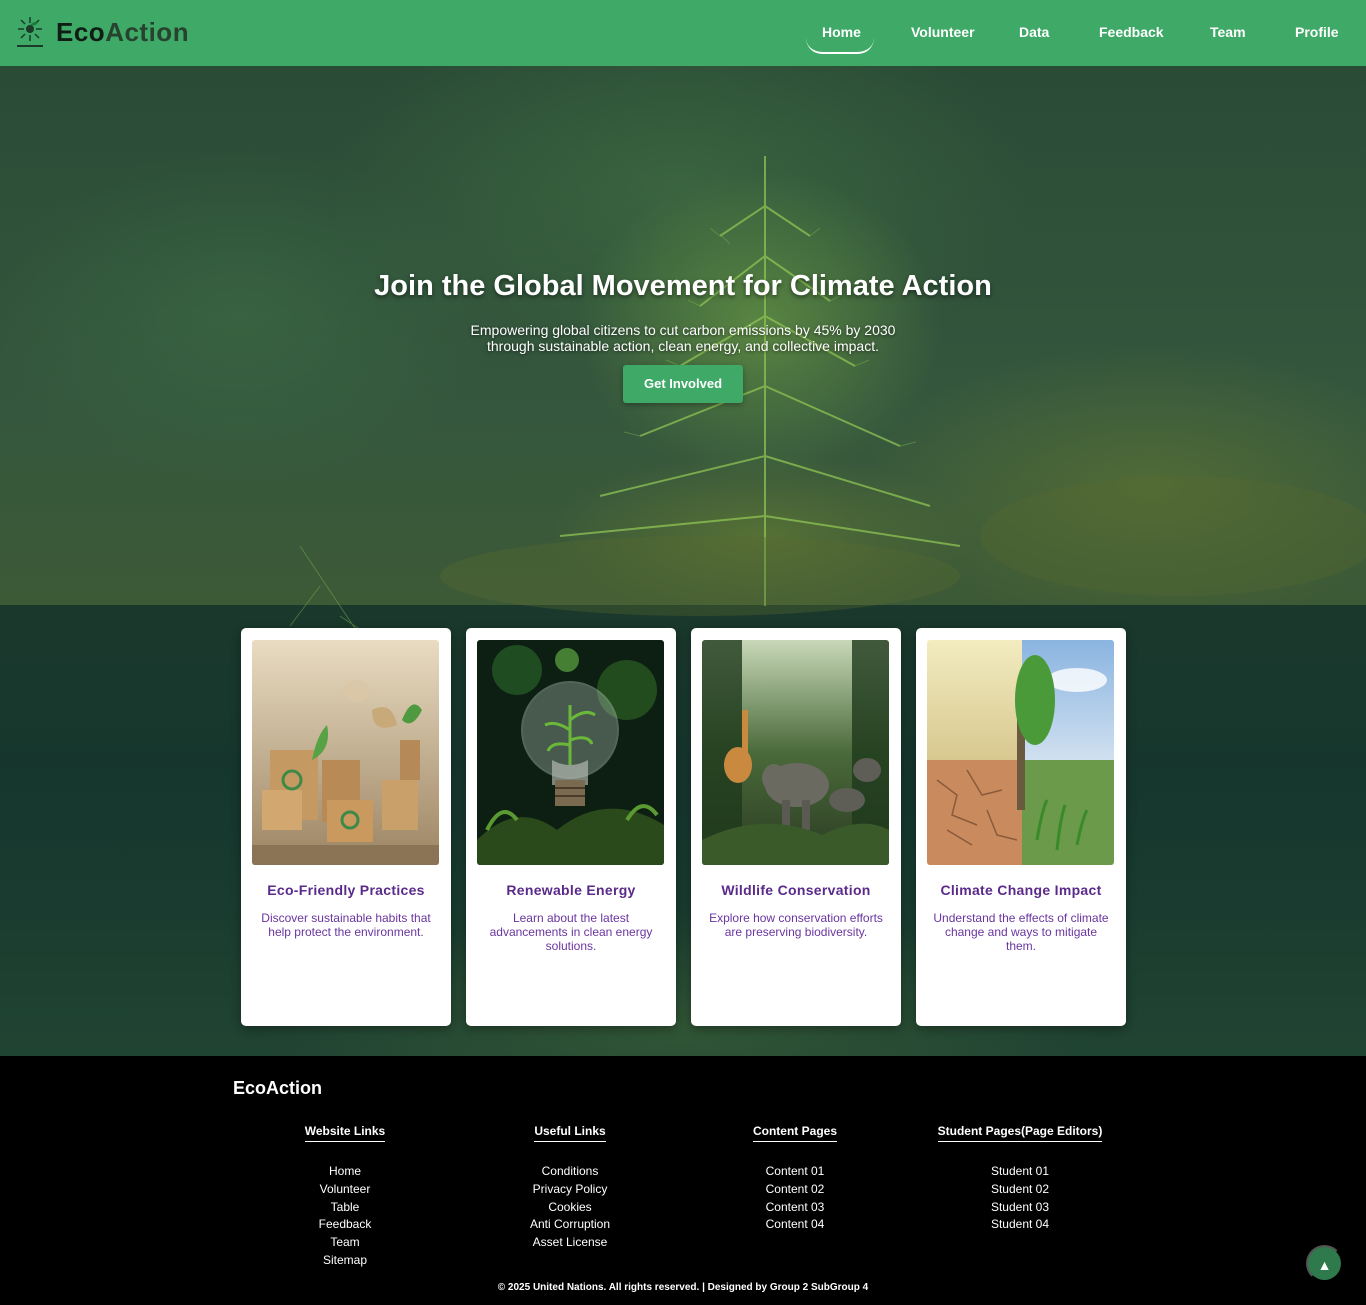 This screenshot has height=1305, width=1366. Describe the element at coordinates (1317, 32) in the screenshot. I see `nav-profile: Profile` at that location.